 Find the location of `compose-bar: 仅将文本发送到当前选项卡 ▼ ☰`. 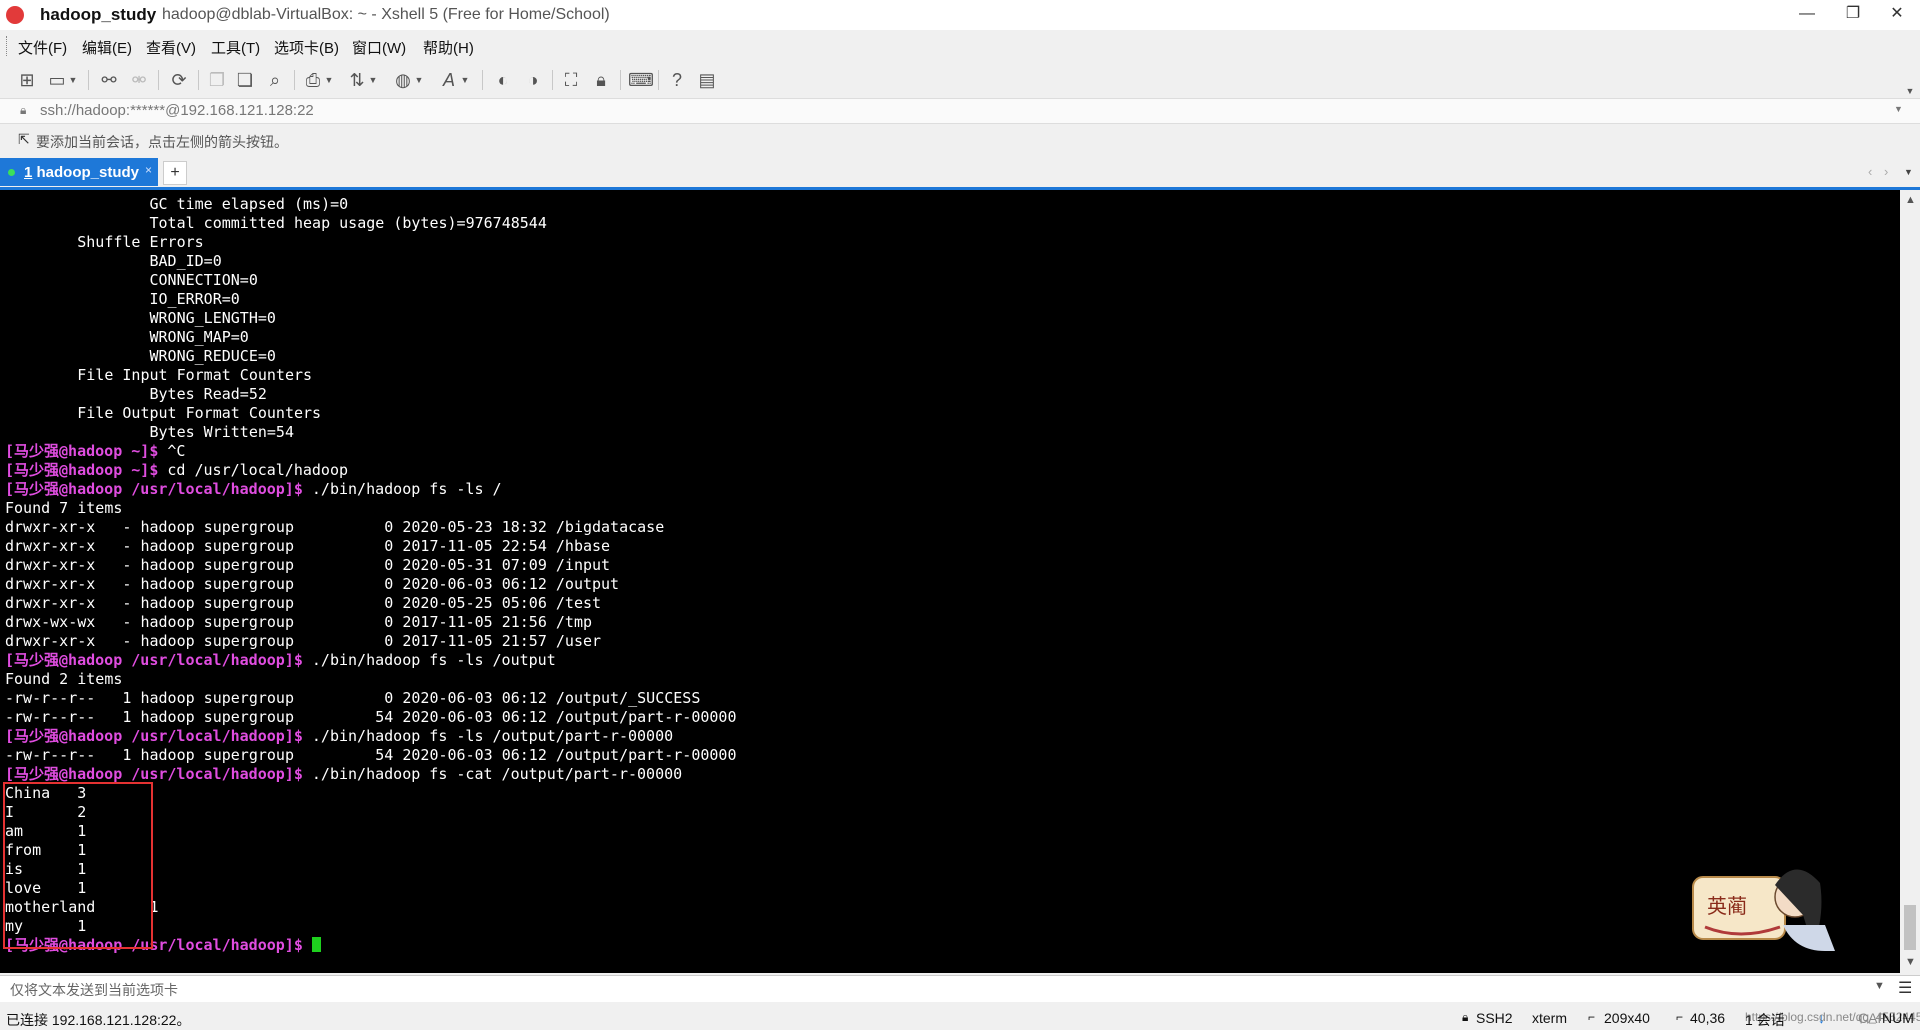

compose-bar: 仅将文本发送到当前选项卡 ▼ ☰ is located at coordinates (960, 988).